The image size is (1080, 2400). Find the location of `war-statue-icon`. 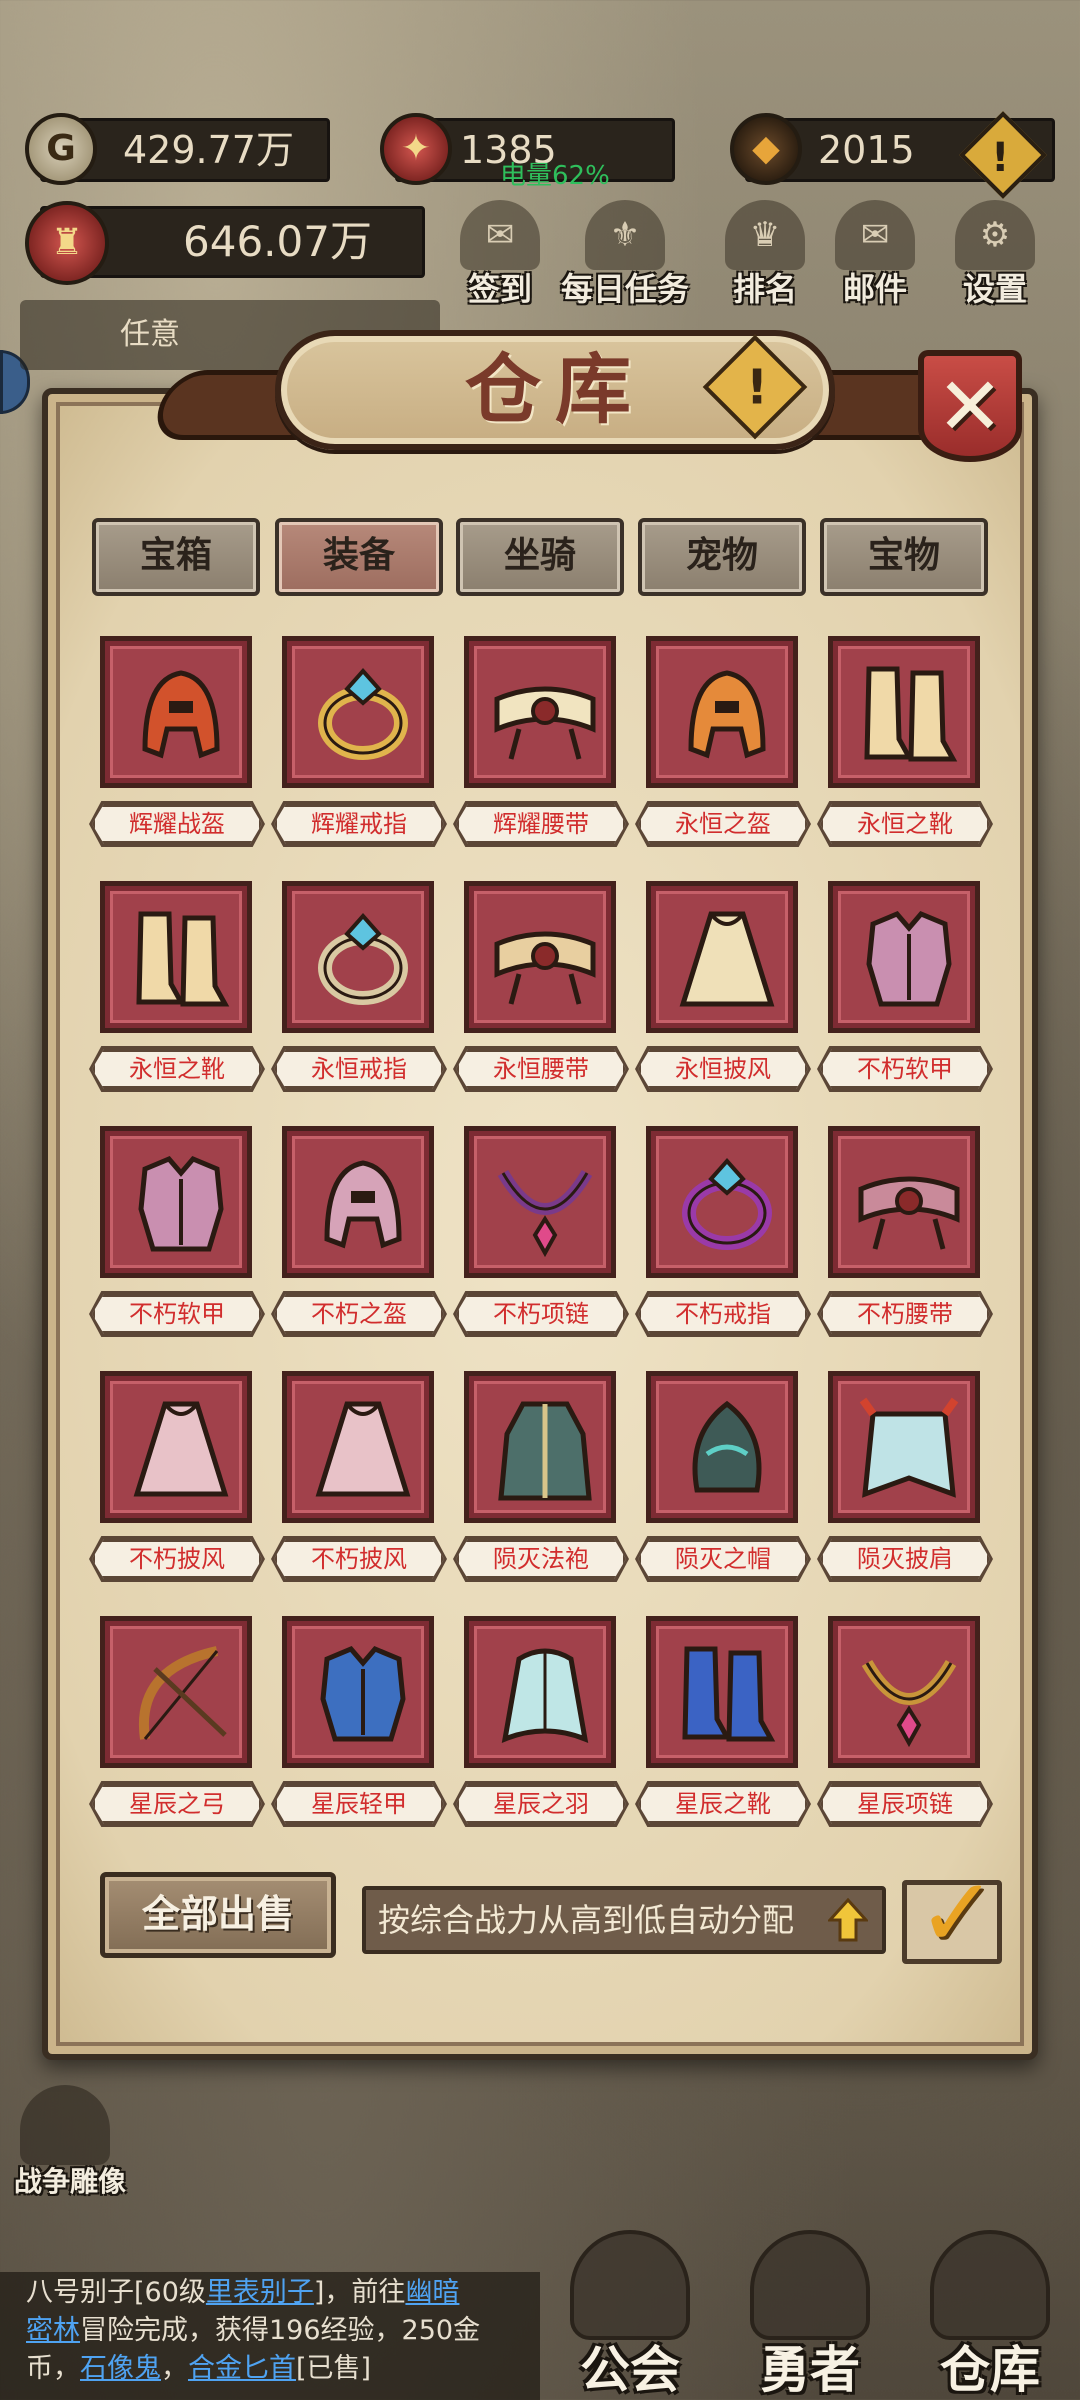

war-statue-icon is located at coordinates (65, 2125).